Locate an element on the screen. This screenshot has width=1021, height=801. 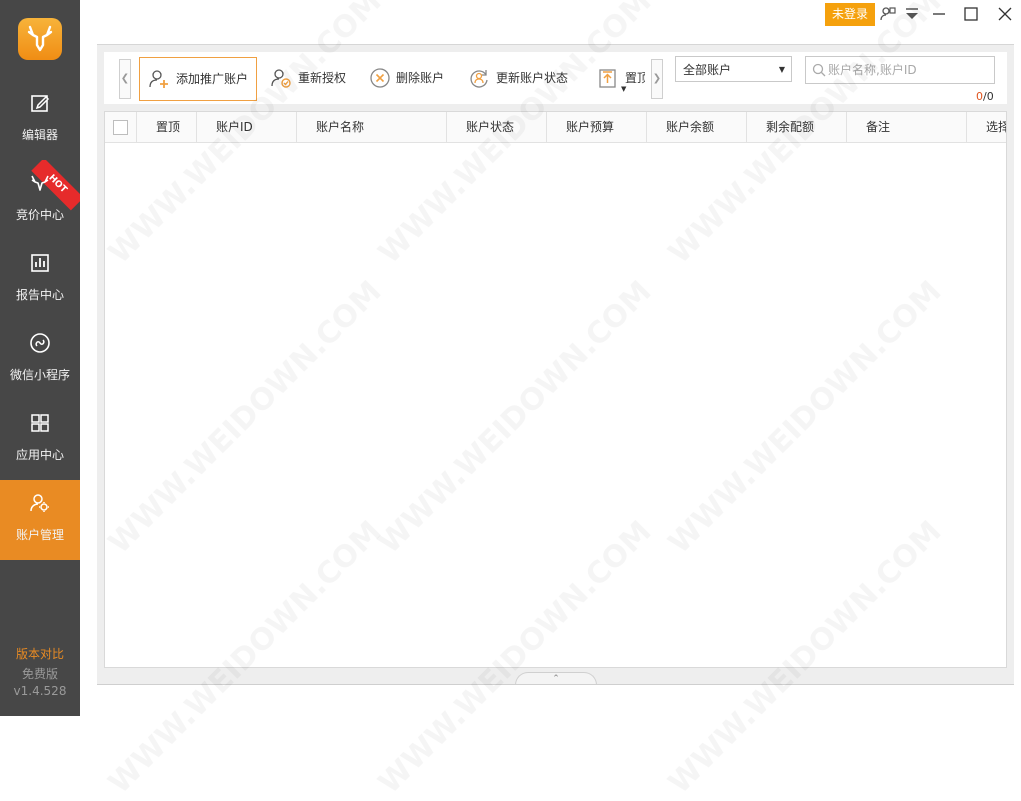
toolbar-scroll-right: ❯ is located at coordinates (657, 79).